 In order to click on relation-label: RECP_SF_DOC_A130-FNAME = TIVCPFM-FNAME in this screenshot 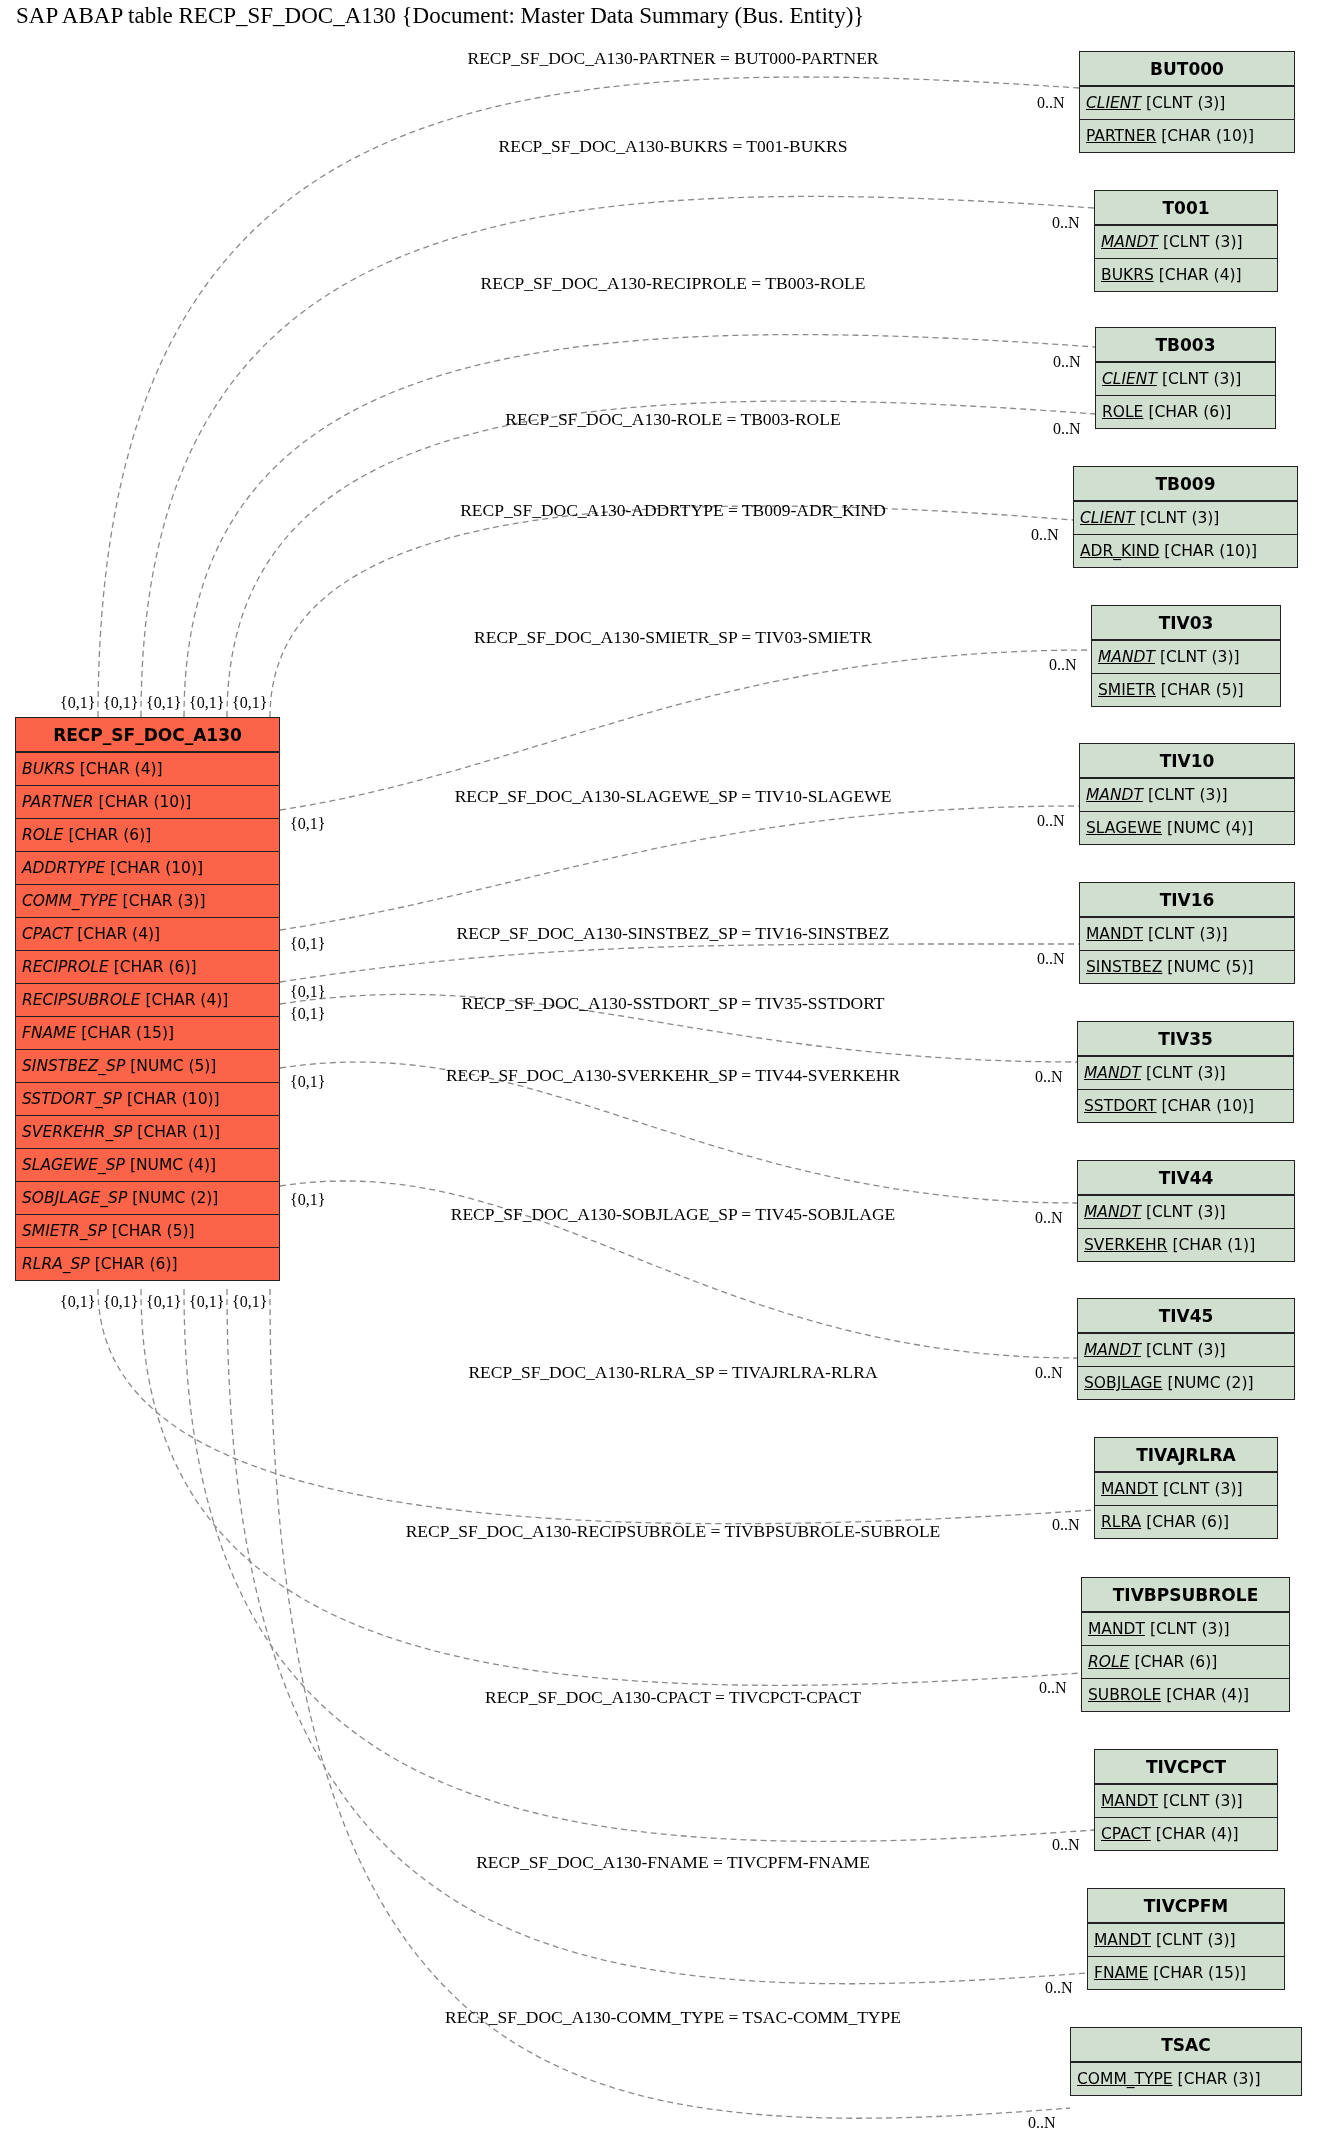, I will do `click(673, 1862)`.